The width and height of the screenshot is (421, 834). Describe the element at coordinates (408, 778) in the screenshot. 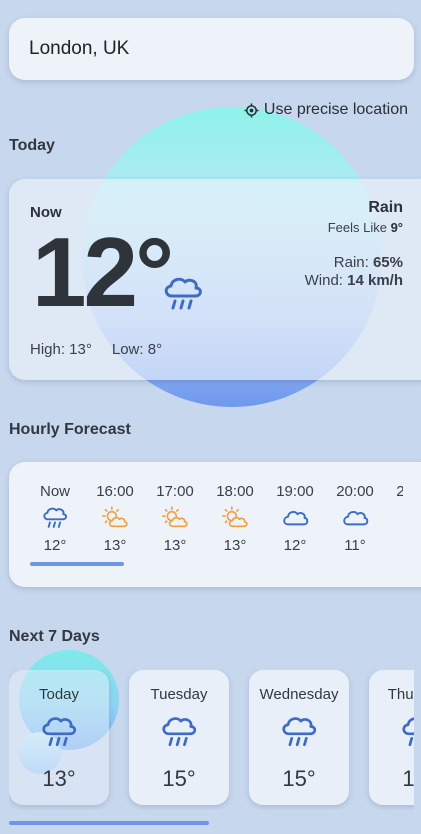

I see `day-temperature: 14°` at that location.